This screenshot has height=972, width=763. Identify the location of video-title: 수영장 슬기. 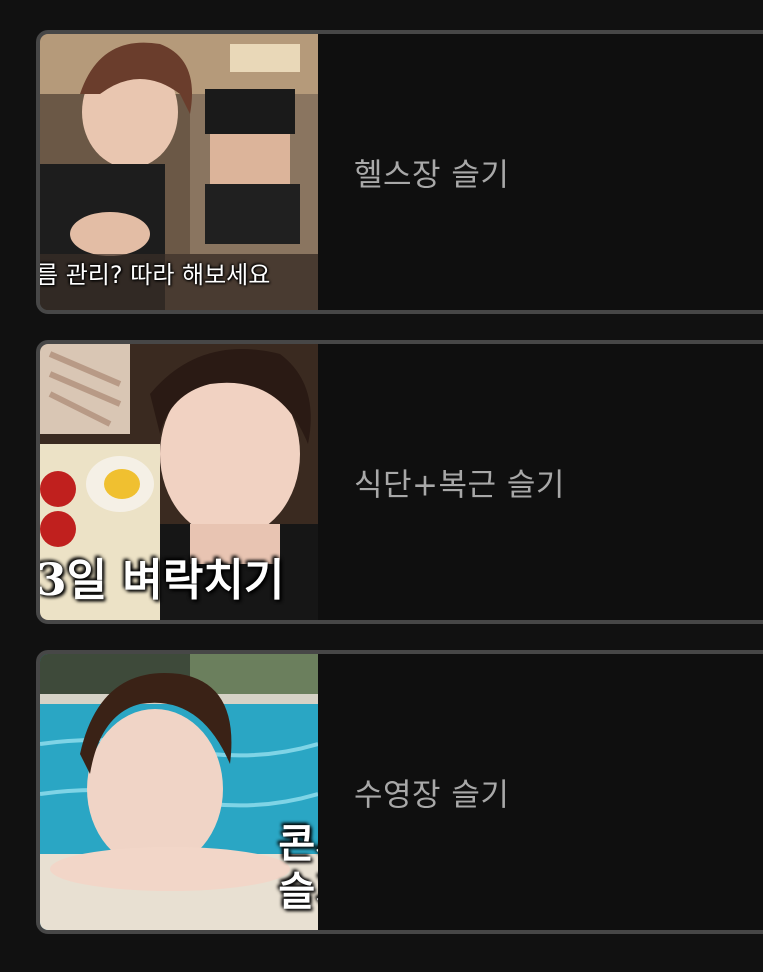
(431, 792).